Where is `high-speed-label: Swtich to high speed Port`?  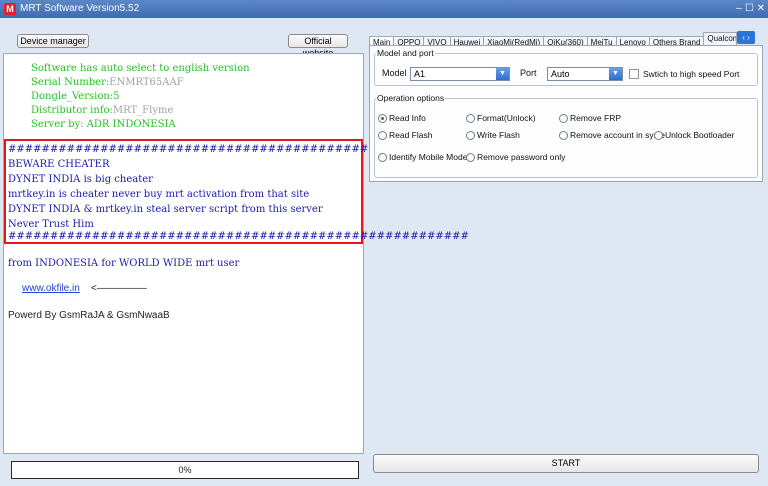 high-speed-label: Swtich to high speed Port is located at coordinates (691, 74).